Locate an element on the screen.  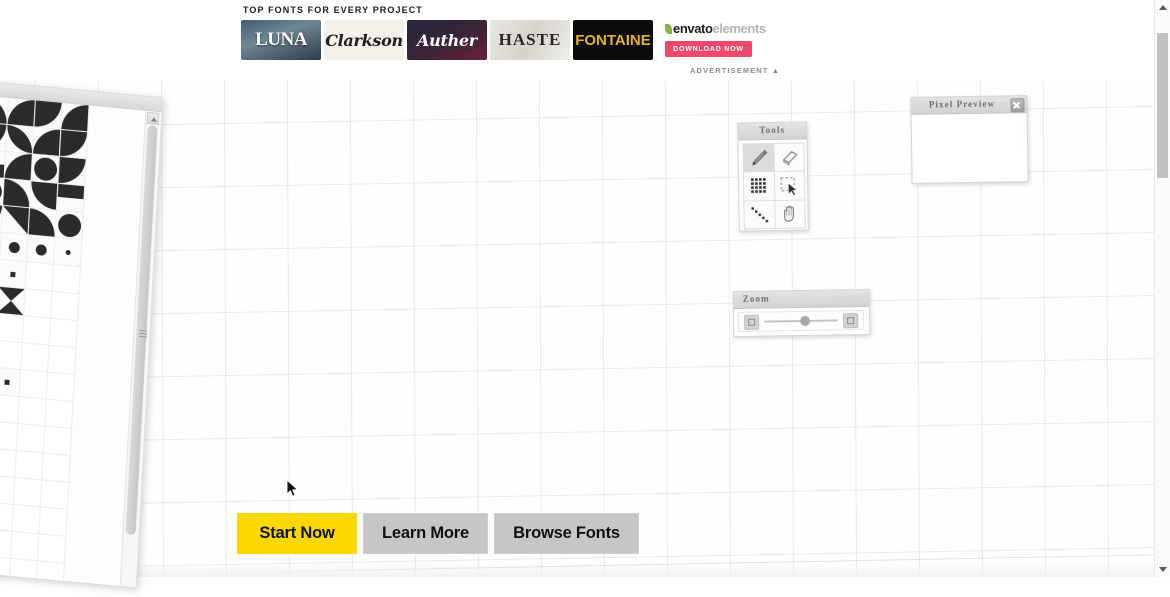
pattern-panel: Glyphs is located at coordinates (81, 332).